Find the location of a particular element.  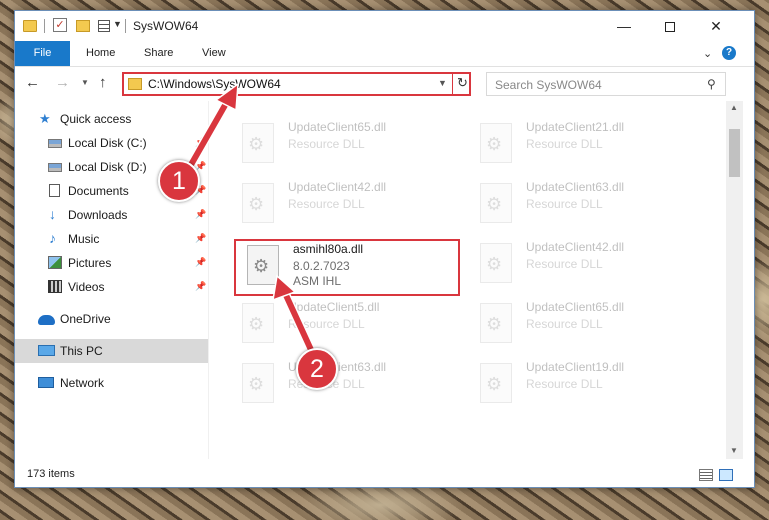

network-icon is located at coordinates (46, 382).